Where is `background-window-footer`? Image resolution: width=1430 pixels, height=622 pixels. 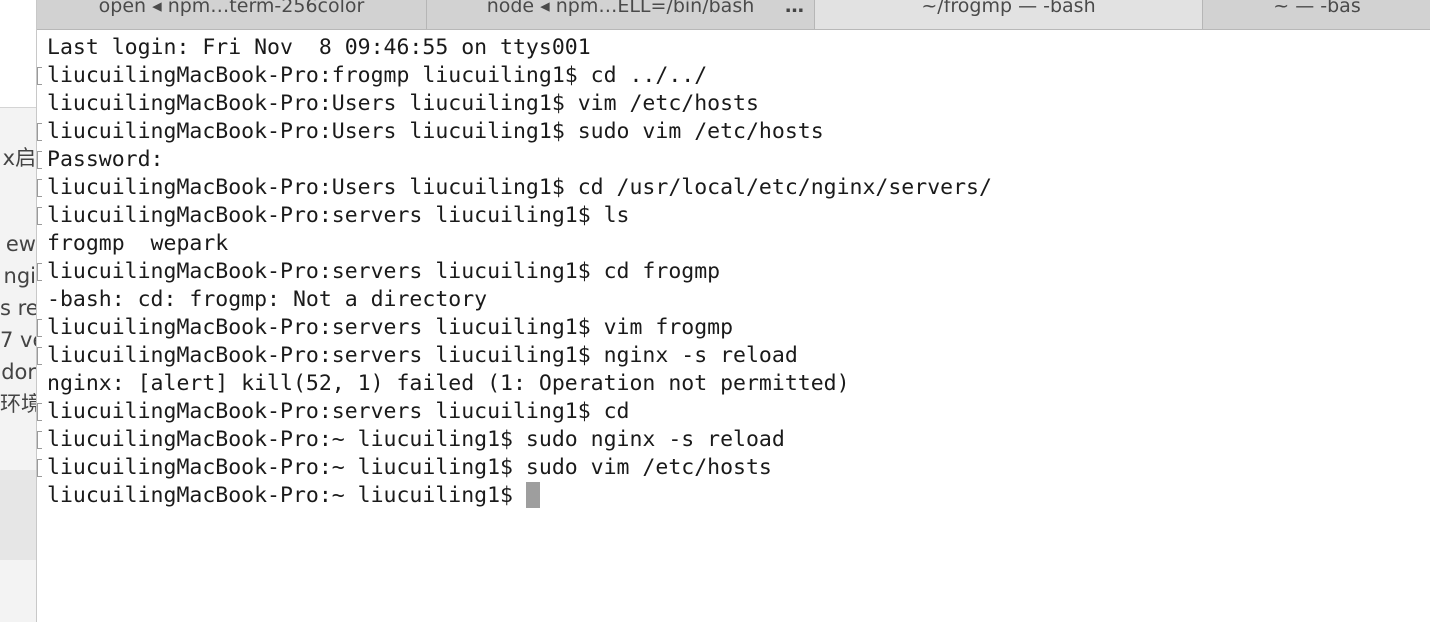 background-window-footer is located at coordinates (18, 515).